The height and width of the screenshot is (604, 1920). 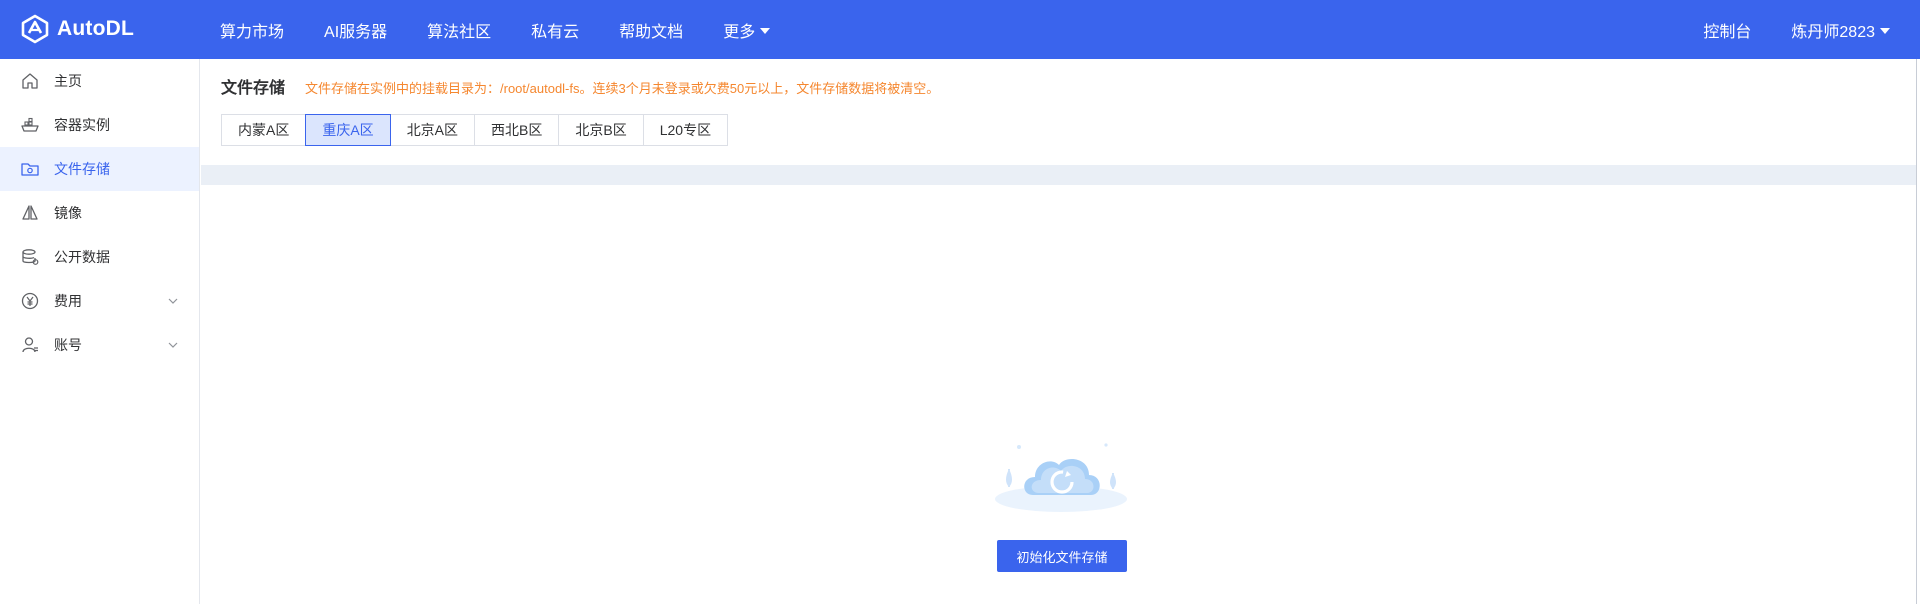 I want to click on sidebar-item-account: 账号, so click(x=99, y=345).